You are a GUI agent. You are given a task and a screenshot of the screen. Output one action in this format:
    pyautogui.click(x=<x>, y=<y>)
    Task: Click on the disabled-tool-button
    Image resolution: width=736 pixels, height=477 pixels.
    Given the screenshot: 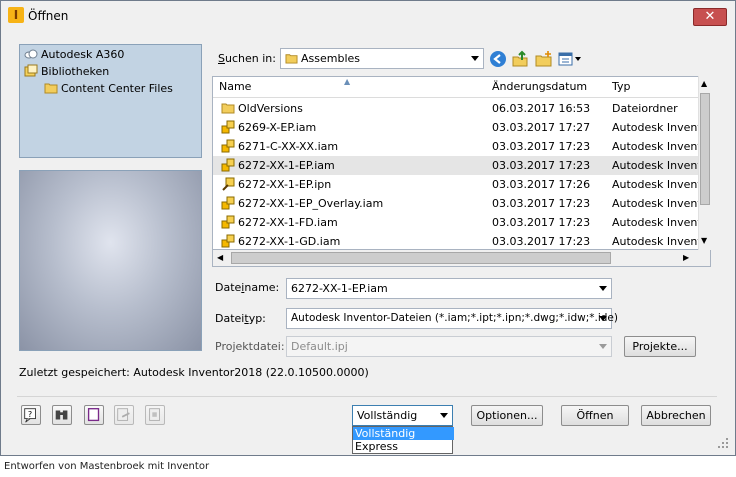 What is the action you would take?
    pyautogui.click(x=155, y=415)
    